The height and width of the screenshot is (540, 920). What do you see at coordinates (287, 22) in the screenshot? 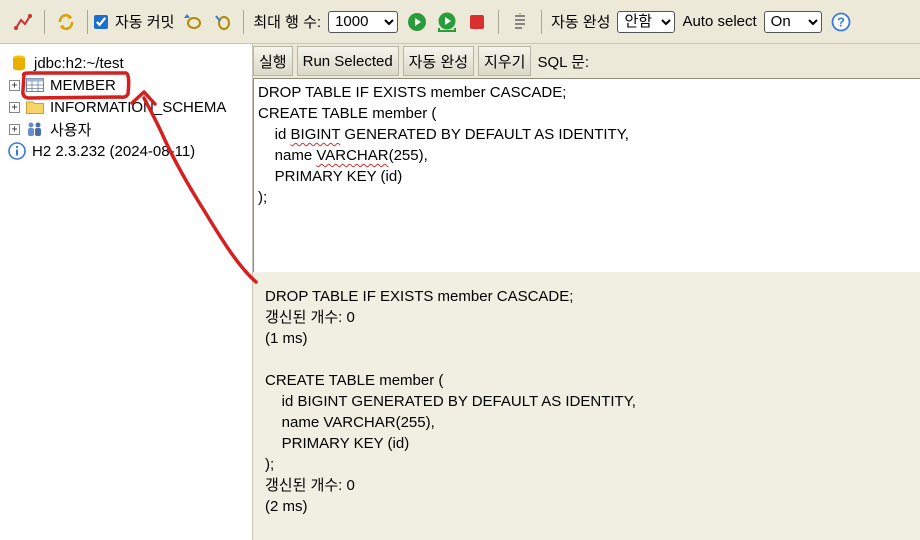
I see `max-rows-label: 최대 행 수:` at bounding box center [287, 22].